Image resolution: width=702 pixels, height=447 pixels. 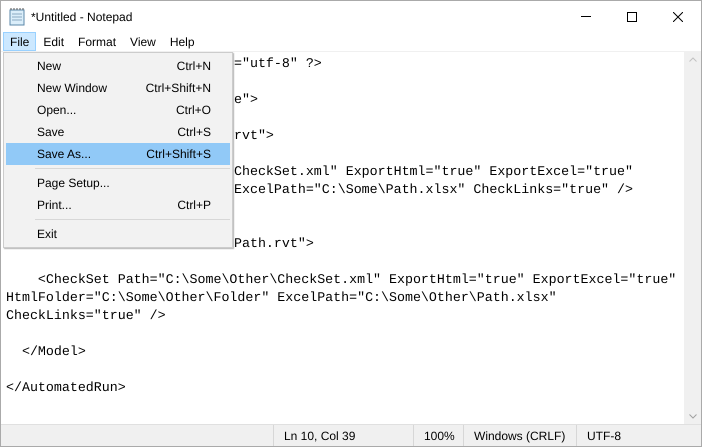 What do you see at coordinates (118, 110) in the screenshot?
I see `menu-item: Open... Ctrl+O` at bounding box center [118, 110].